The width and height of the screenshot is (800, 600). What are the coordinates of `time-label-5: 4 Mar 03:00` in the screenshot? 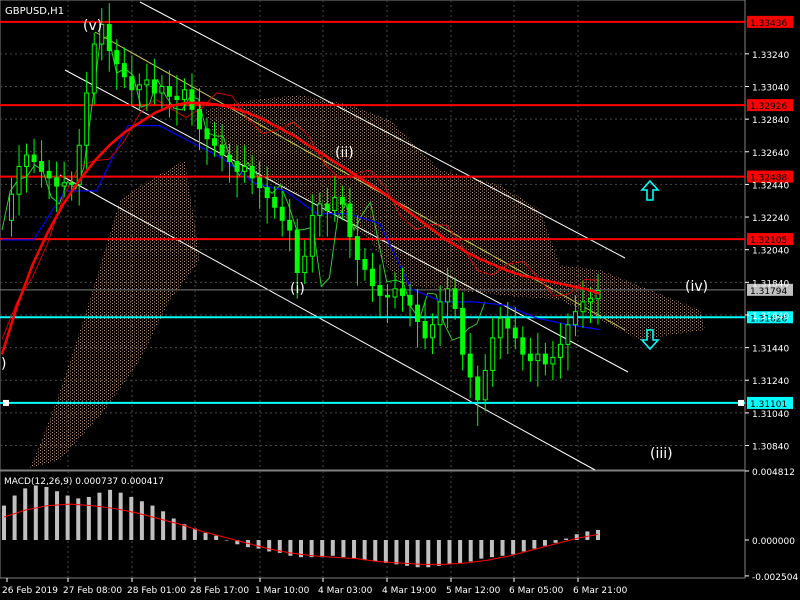 It's located at (345, 591).